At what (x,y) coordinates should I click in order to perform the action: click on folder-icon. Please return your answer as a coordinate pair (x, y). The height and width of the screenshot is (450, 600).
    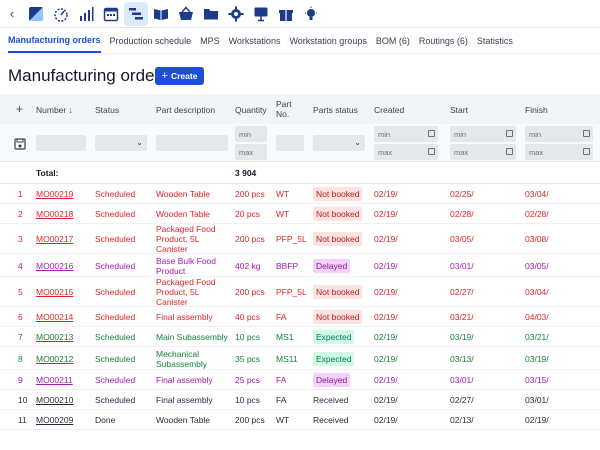
    Looking at the image, I should click on (211, 14).